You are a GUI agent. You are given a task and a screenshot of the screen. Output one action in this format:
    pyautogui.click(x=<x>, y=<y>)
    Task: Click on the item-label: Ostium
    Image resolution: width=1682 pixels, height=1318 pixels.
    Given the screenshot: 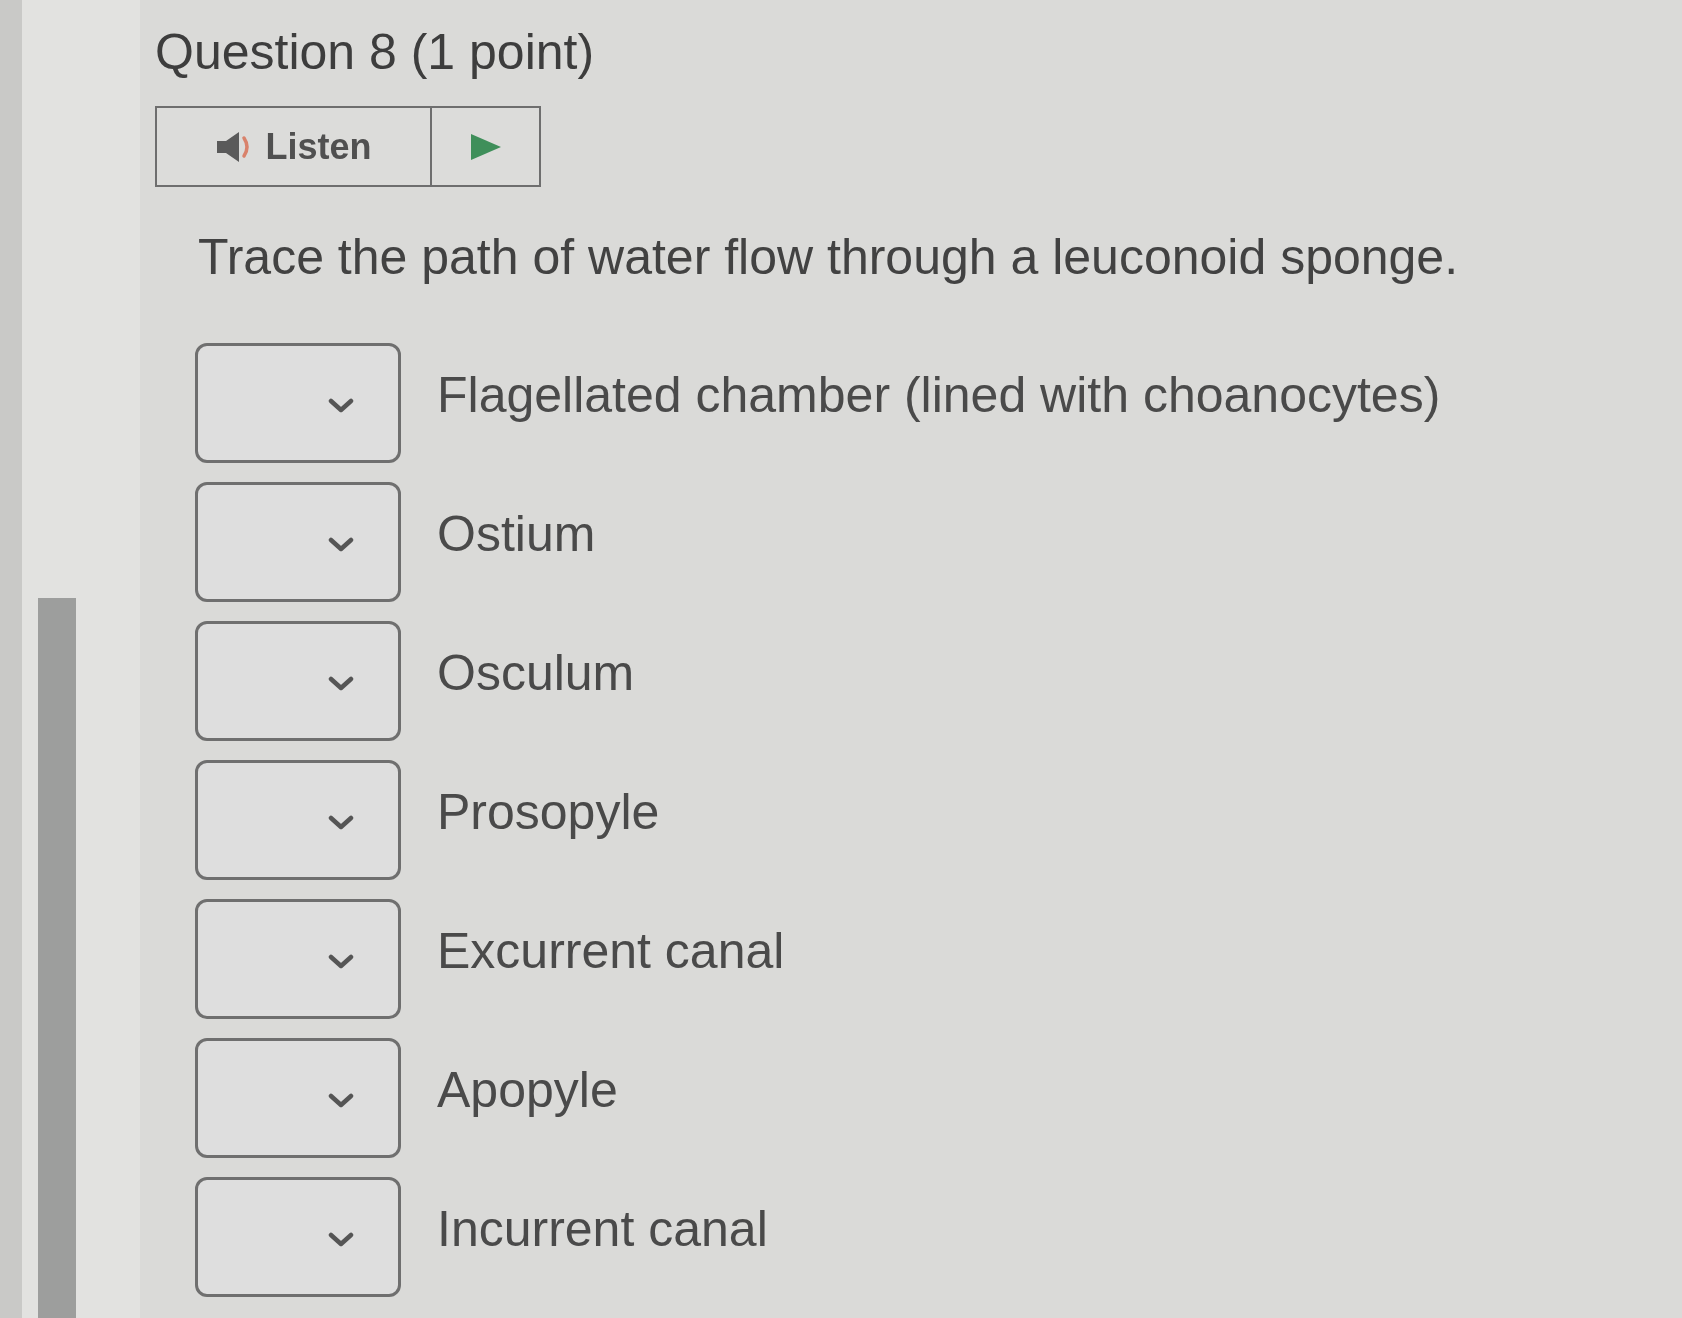 What is the action you would take?
    pyautogui.click(x=516, y=534)
    